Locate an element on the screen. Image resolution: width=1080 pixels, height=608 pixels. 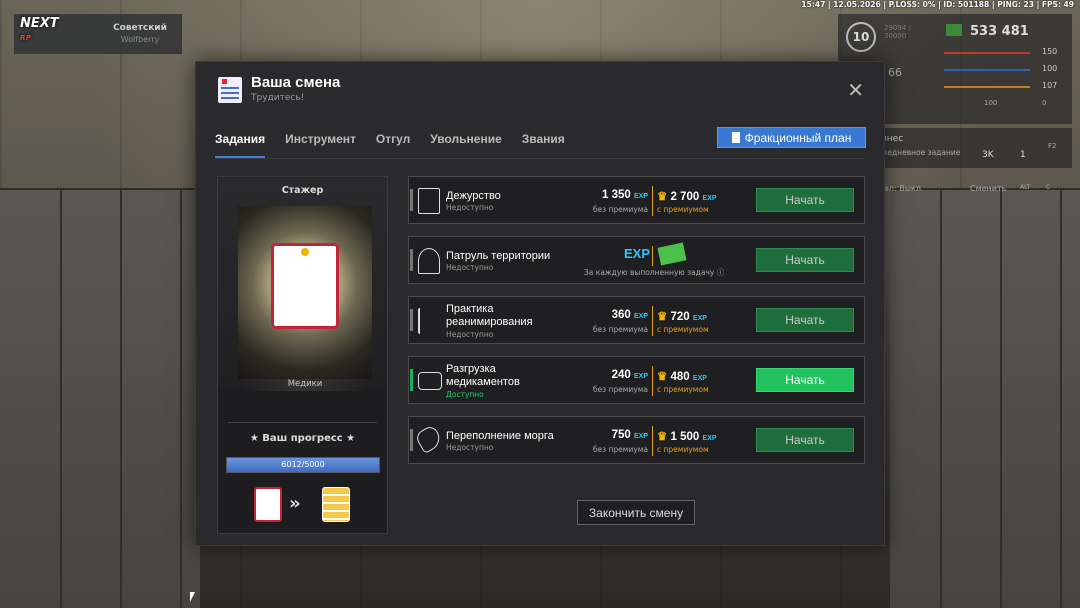
business-count: 1 is located at coordinates (1023, 155).